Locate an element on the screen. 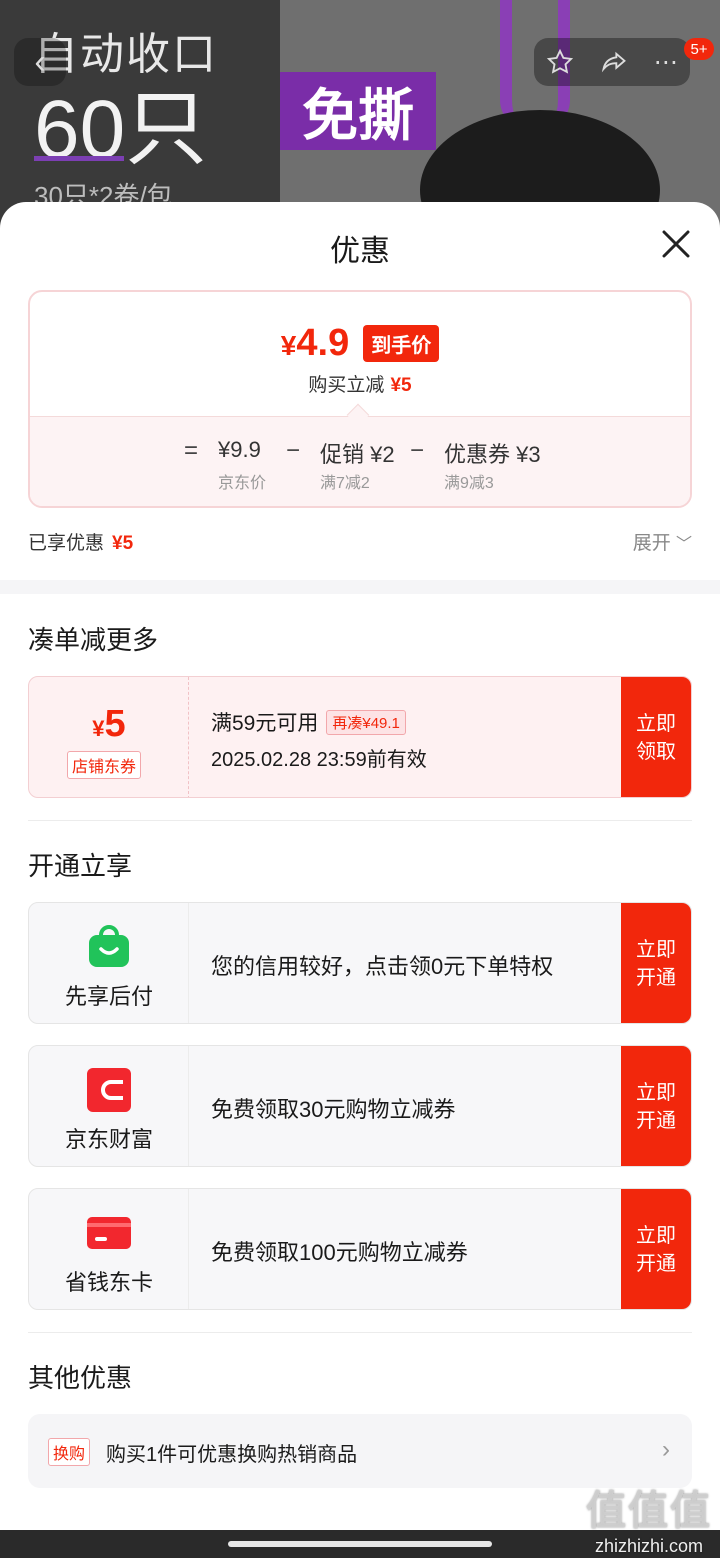  coupon-extra-tag: 再凑¥49.1 is located at coordinates (366, 722).